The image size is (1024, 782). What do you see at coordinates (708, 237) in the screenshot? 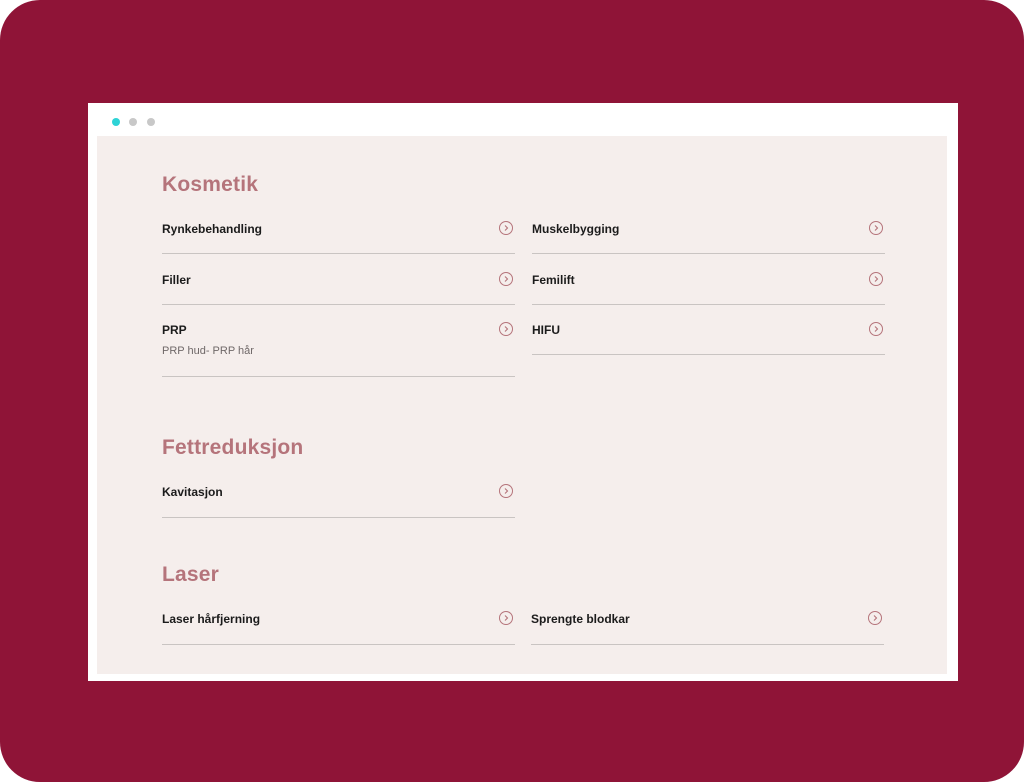
I see `treatment-item-muskelbygging: Muskelbygging` at bounding box center [708, 237].